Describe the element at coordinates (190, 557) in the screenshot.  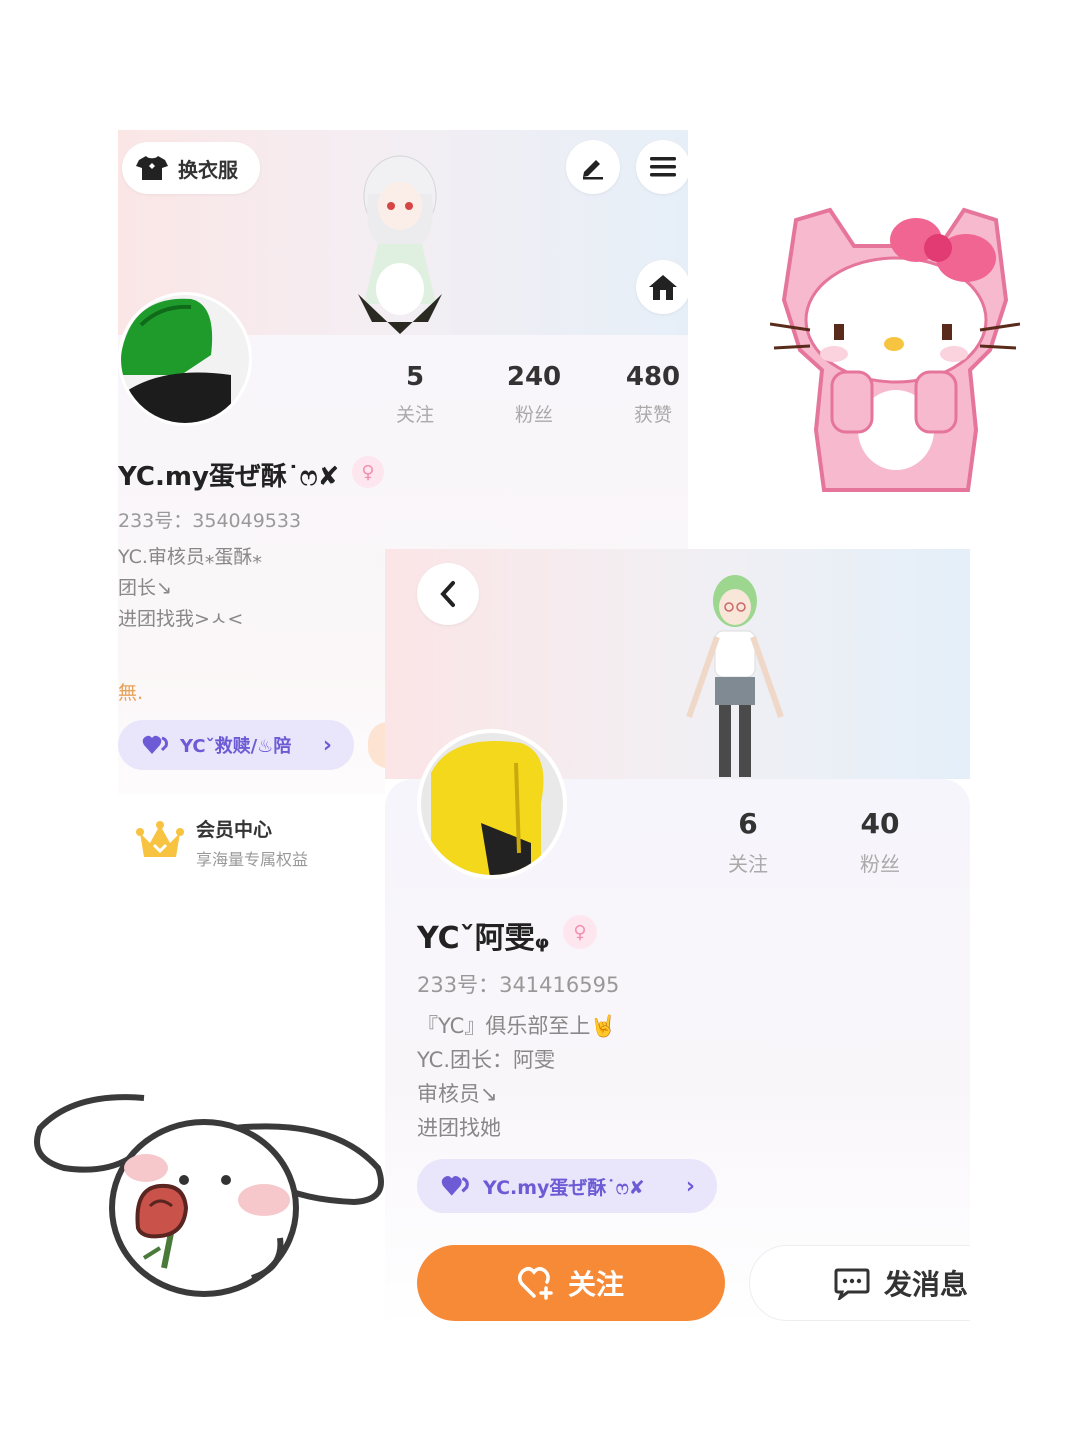
I see `bio-line: YC.审核员⁎蛋酥⁎` at that location.